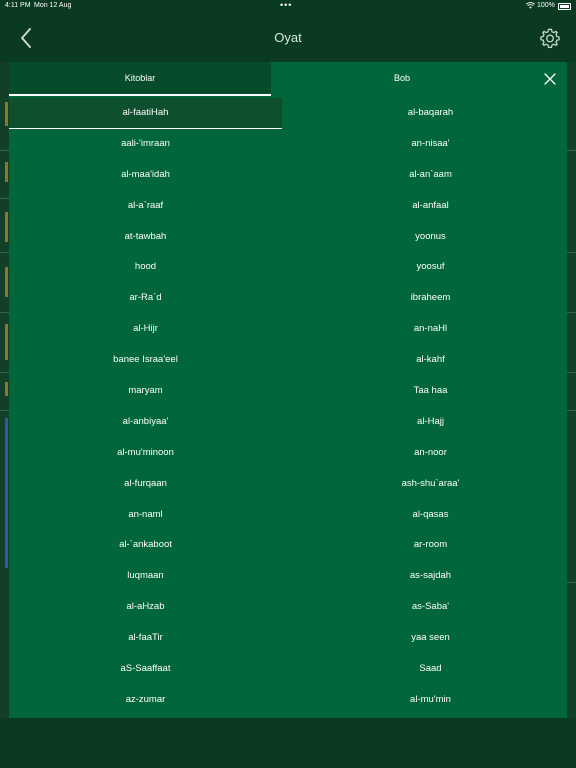 This screenshot has width=576, height=768. I want to click on list-item: an-noor, so click(430, 453).